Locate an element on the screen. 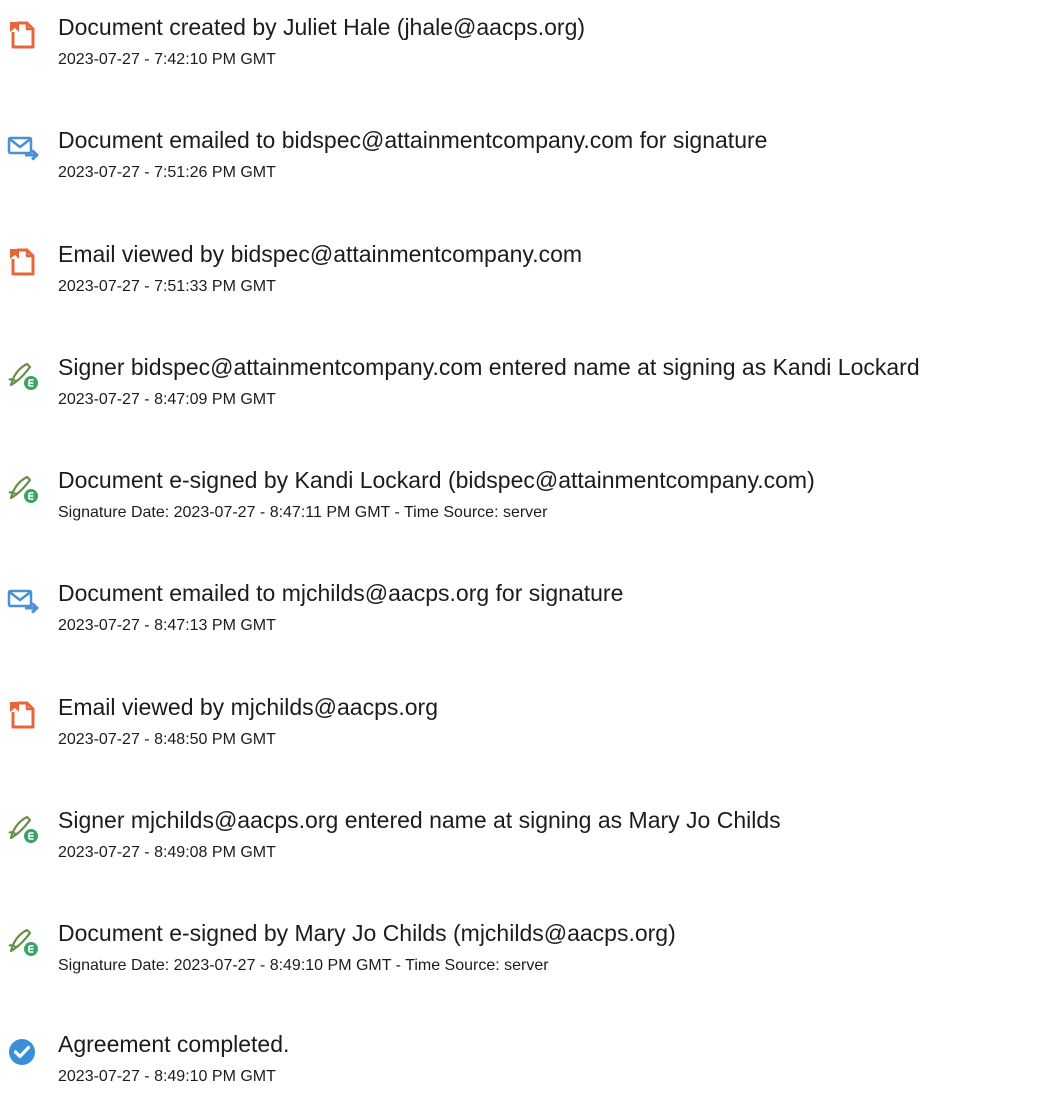 The height and width of the screenshot is (1107, 1058). event-timestamp: 2023-07-27 - 7:51:33 PM GMT is located at coordinates (167, 286).